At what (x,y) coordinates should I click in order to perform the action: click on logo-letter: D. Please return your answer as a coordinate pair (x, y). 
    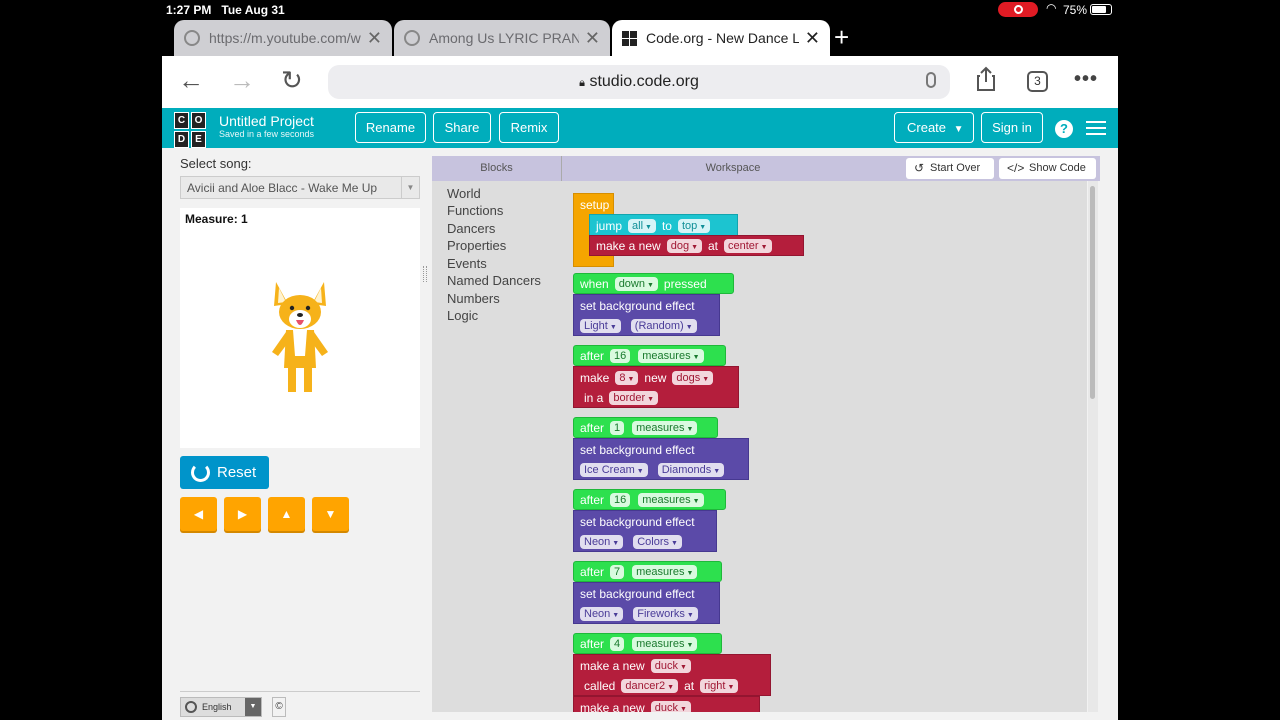
    Looking at the image, I should click on (181, 139).